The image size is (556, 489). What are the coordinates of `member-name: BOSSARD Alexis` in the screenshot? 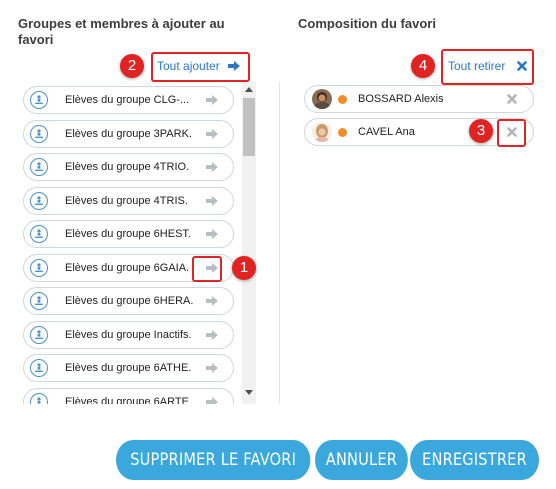 It's located at (401, 99).